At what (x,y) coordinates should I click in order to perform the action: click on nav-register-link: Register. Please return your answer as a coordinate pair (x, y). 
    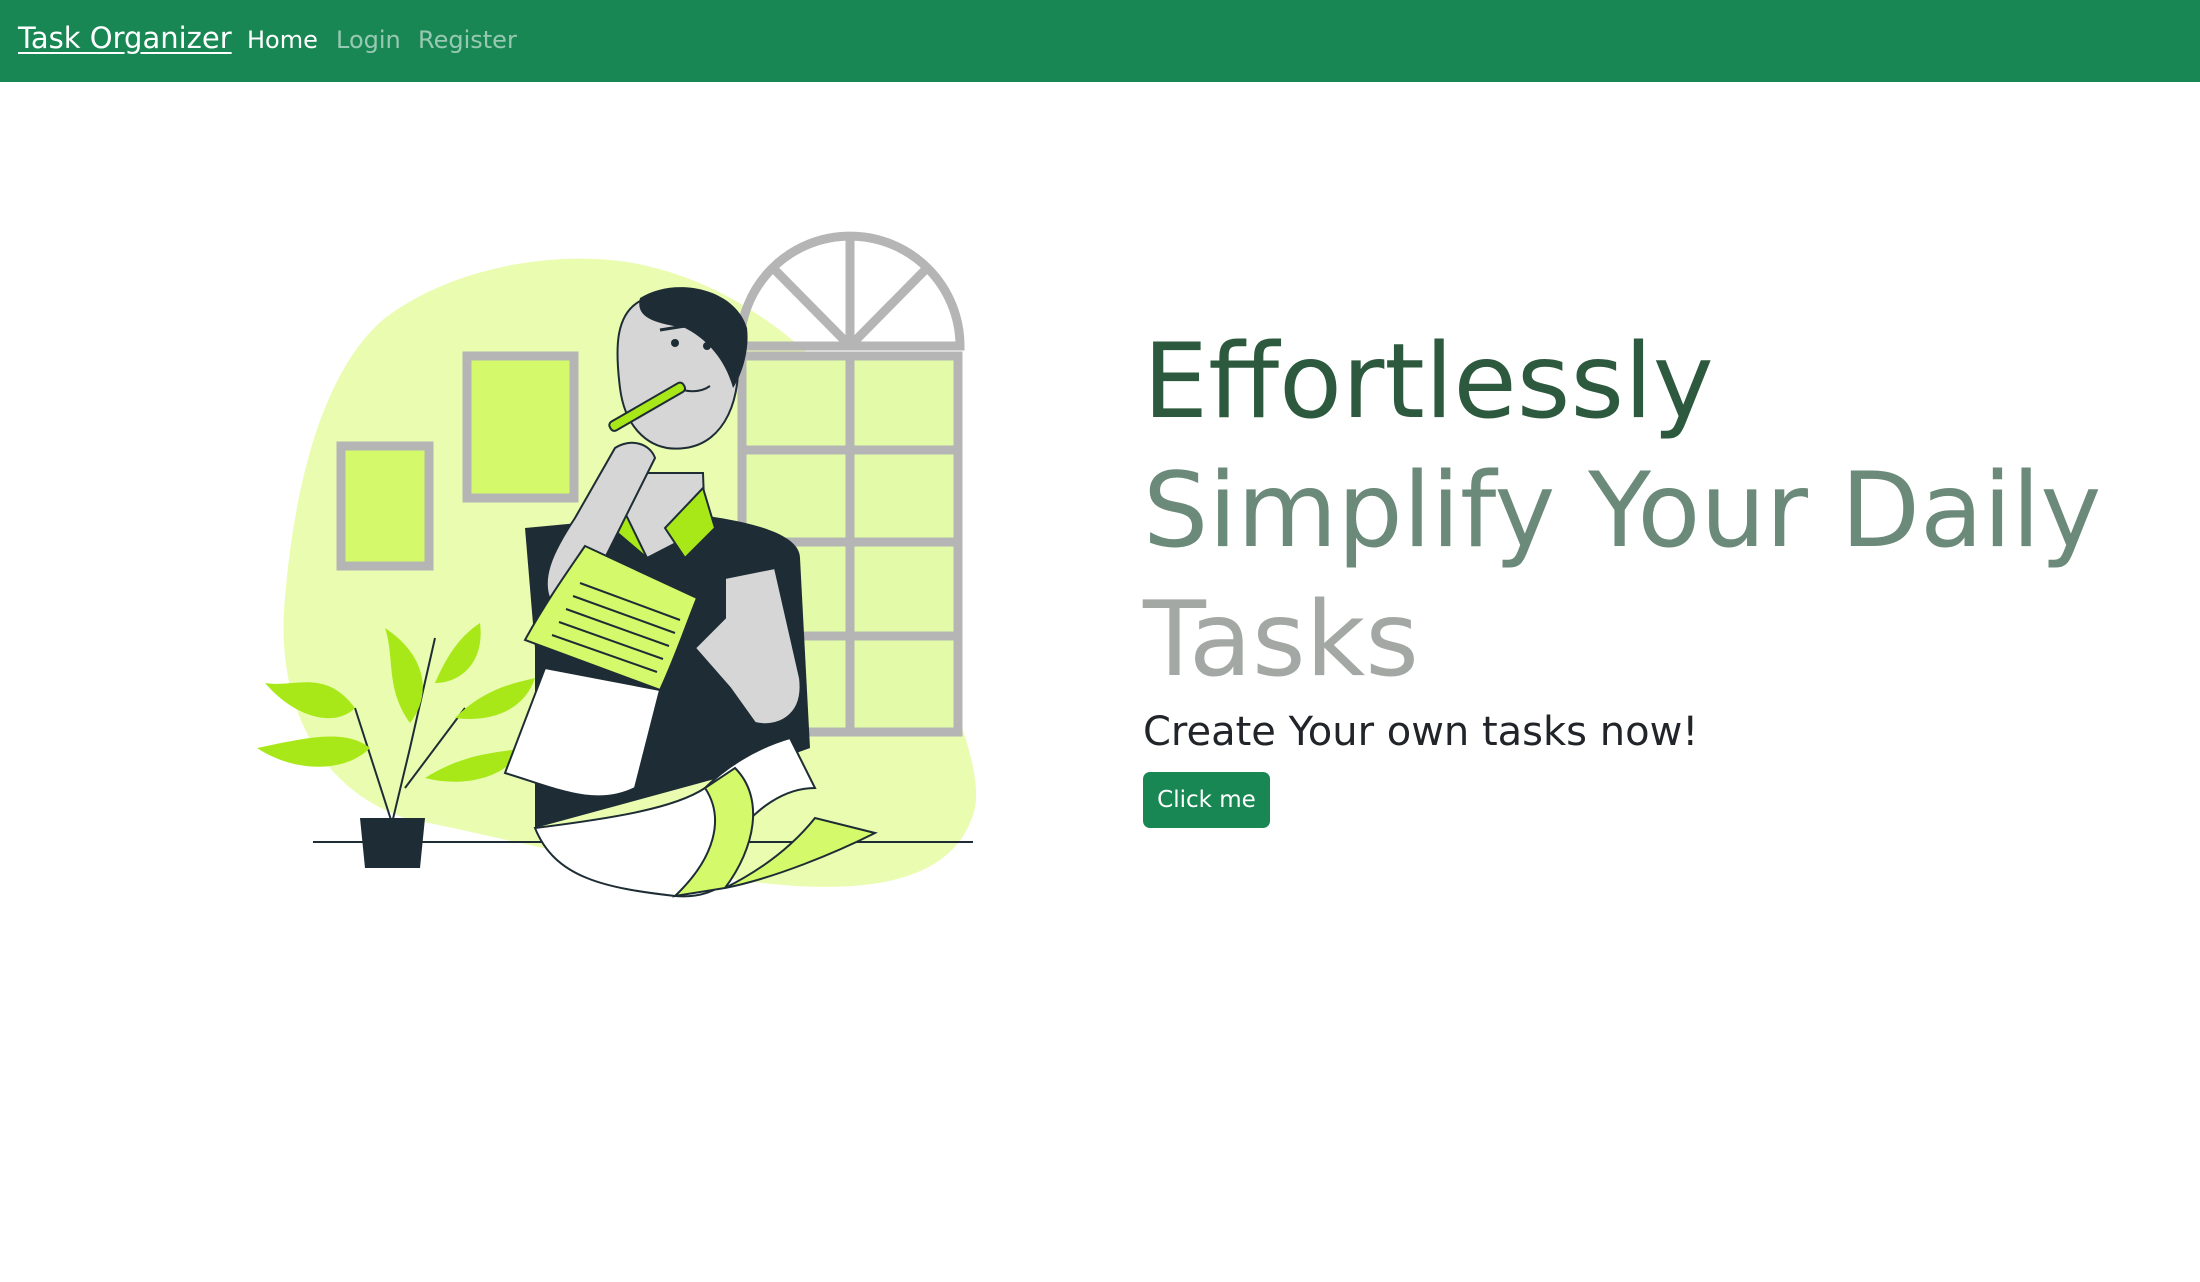
    Looking at the image, I should click on (467, 40).